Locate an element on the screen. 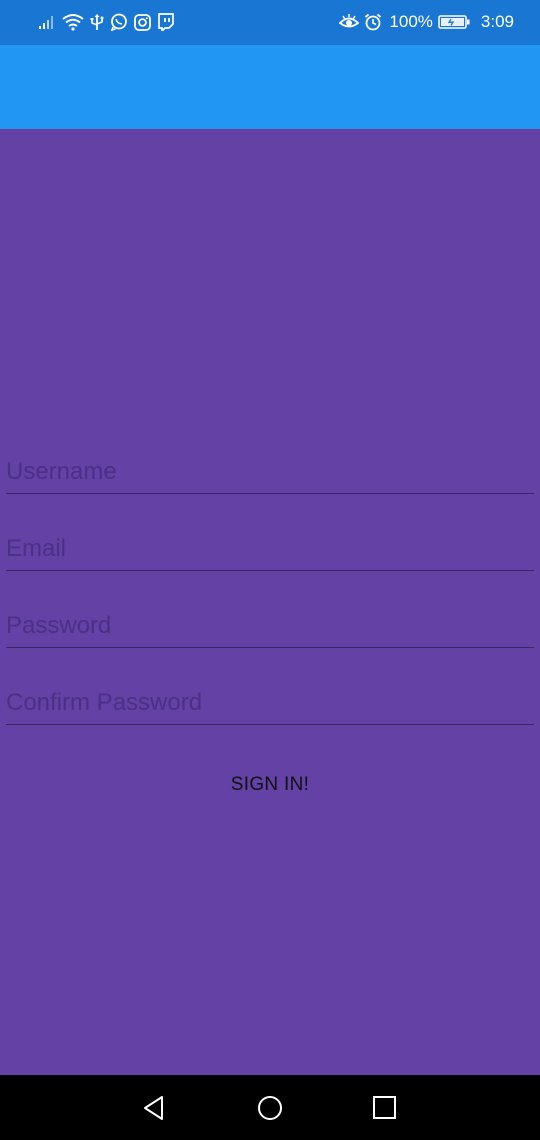  confirm-password-input is located at coordinates (270, 703).